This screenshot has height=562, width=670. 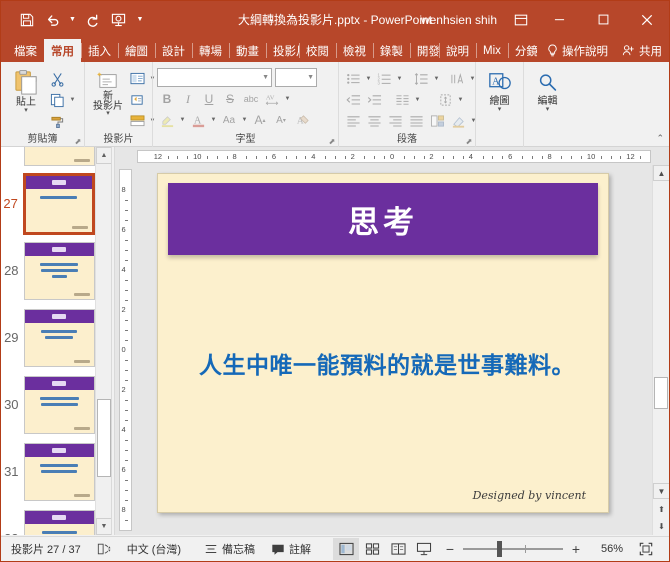 I want to click on clipboard-dialog-launcher: ⬈, so click(x=78, y=141).